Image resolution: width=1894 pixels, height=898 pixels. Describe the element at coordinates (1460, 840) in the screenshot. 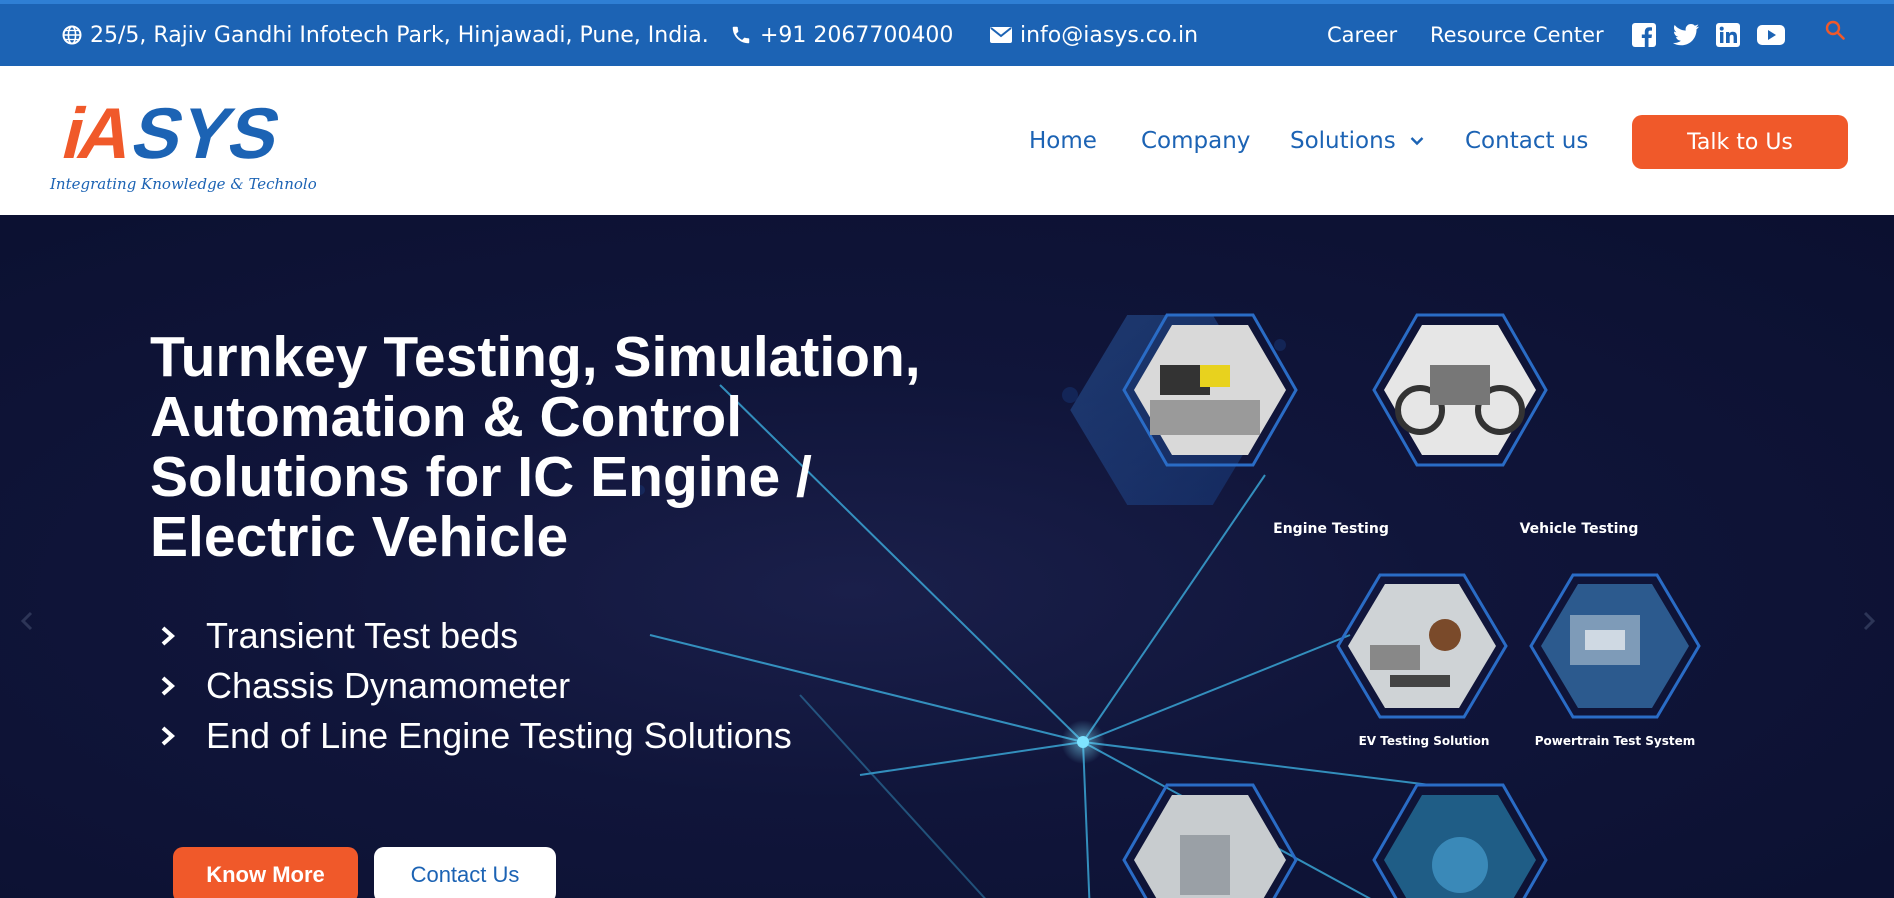

I see `solution-hex-pump` at that location.